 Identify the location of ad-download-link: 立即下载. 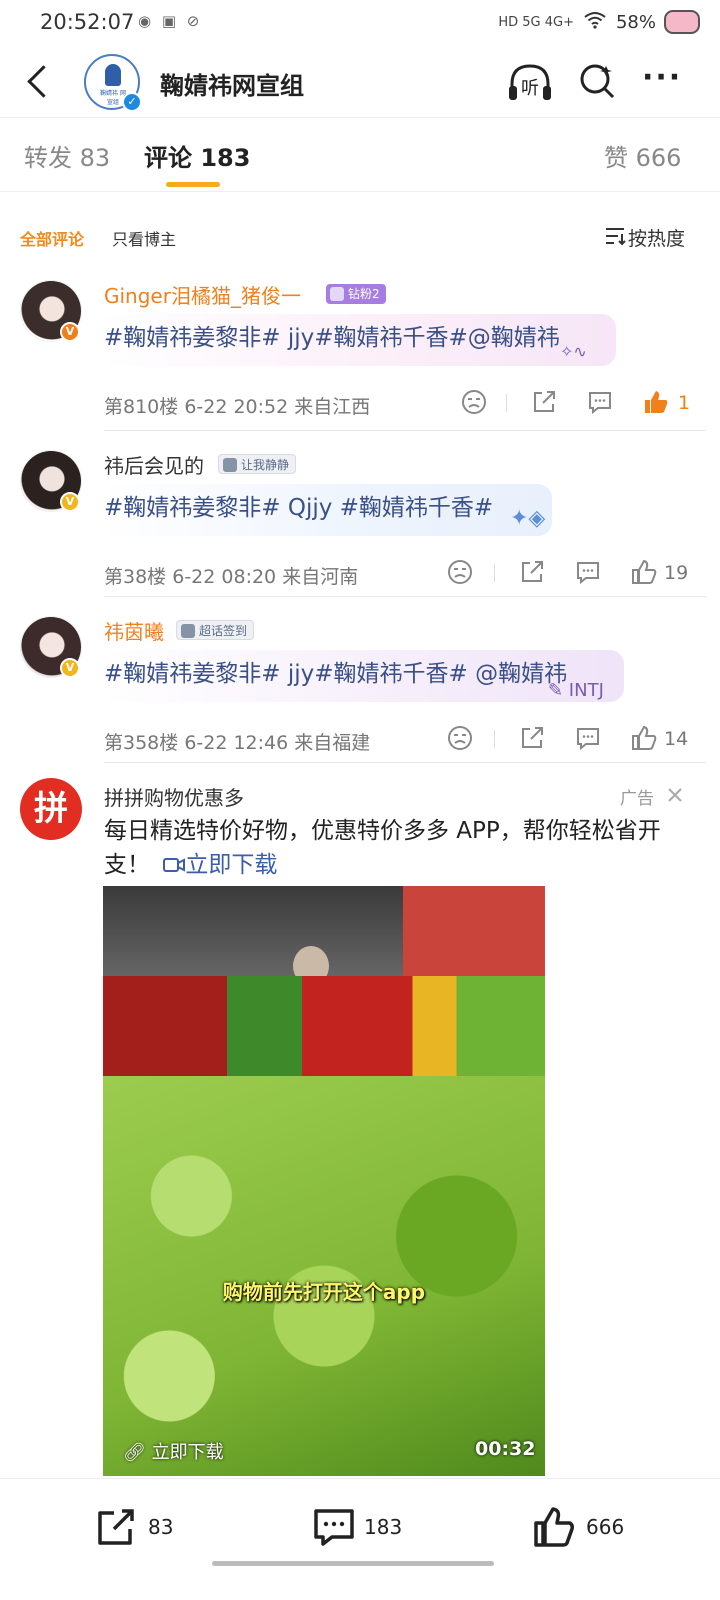
(217, 865).